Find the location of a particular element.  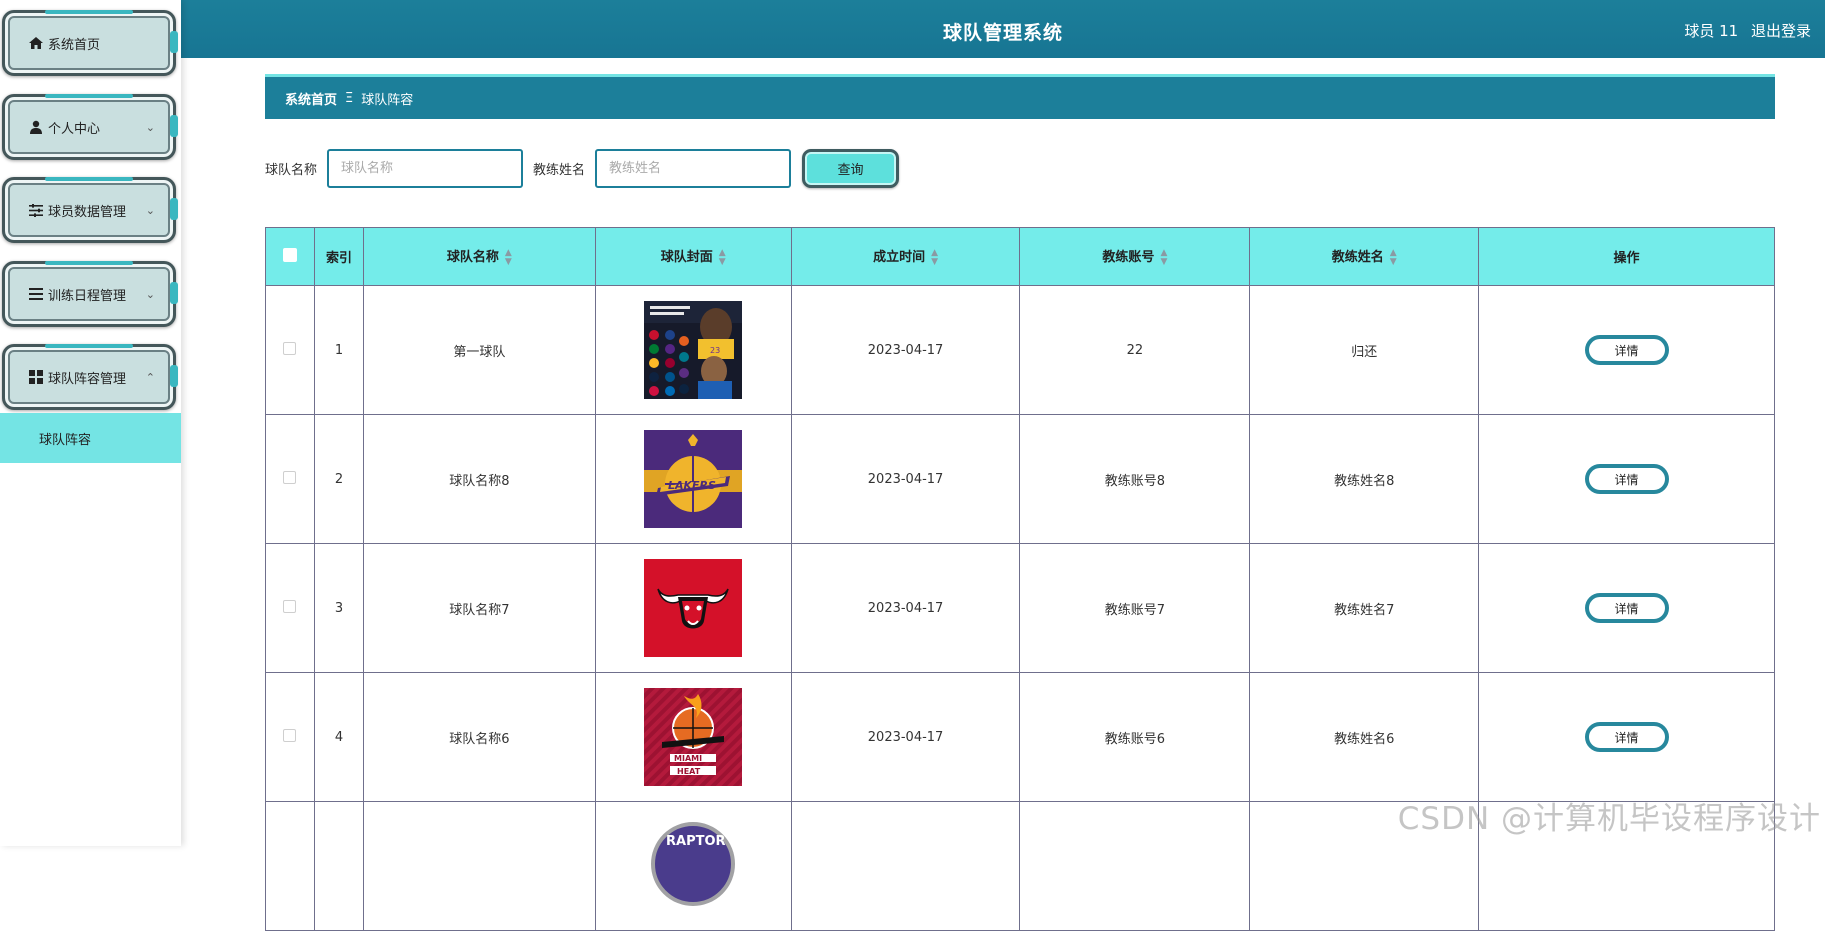

svg-text: RAPTOR is located at coordinates (696, 841).